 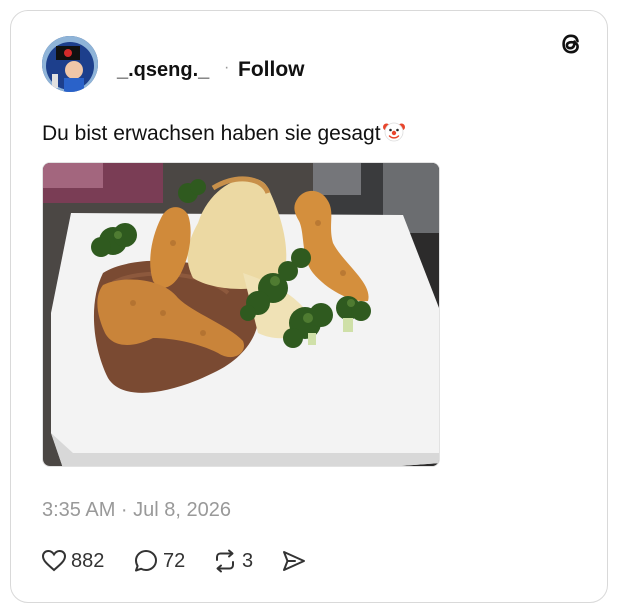 I want to click on avatar-image, so click(x=70, y=64).